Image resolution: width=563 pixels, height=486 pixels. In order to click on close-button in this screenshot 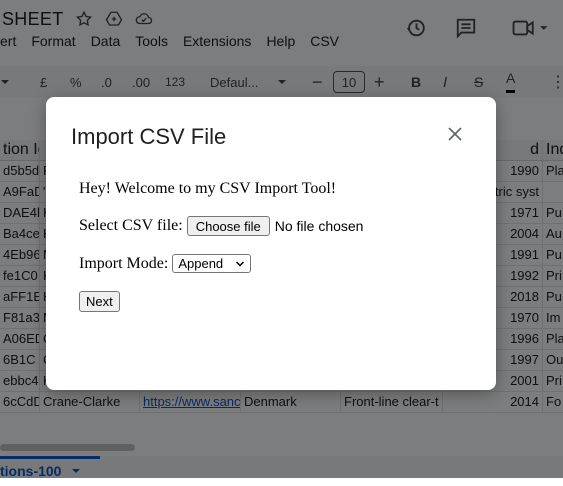, I will do `click(455, 134)`.